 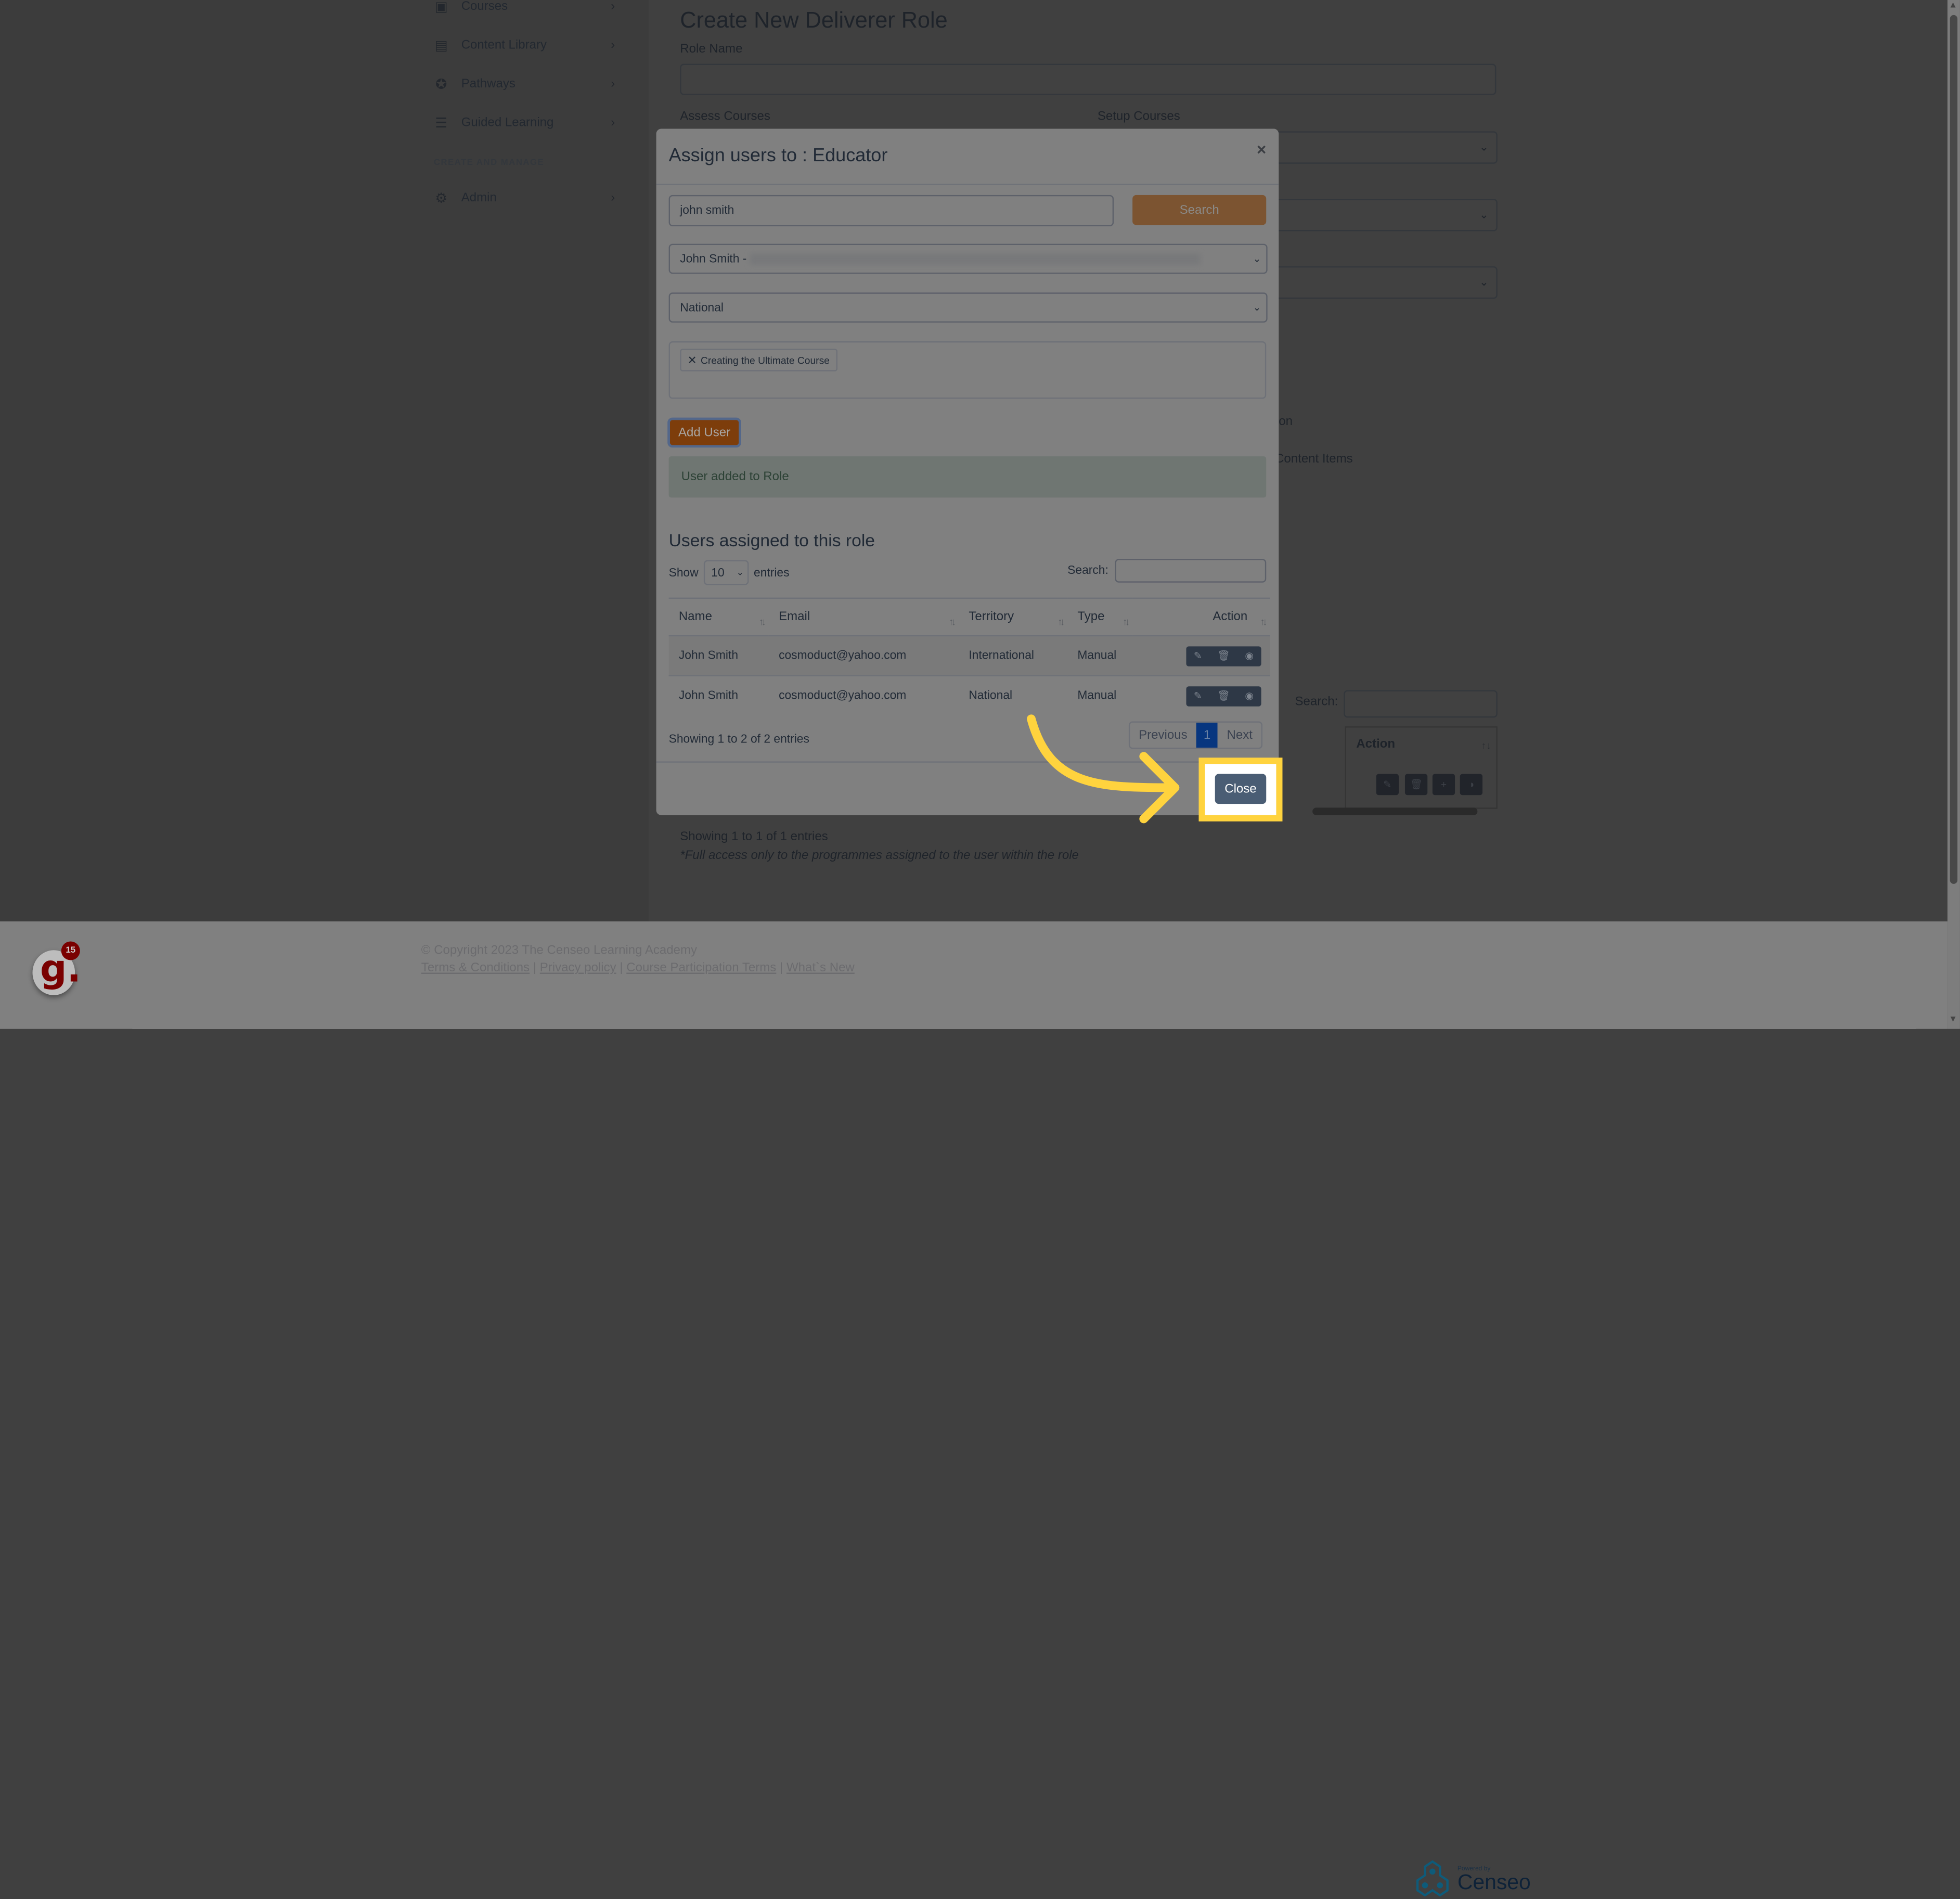 What do you see at coordinates (56, 968) in the screenshot?
I see `guide-widget-button: g. 15` at bounding box center [56, 968].